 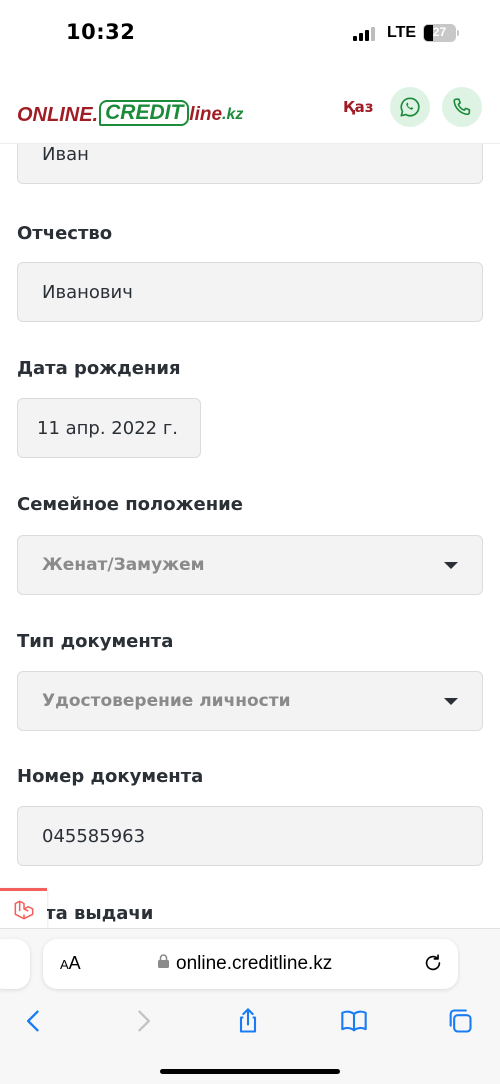 What do you see at coordinates (458, 33) in the screenshot?
I see `battery-cap` at bounding box center [458, 33].